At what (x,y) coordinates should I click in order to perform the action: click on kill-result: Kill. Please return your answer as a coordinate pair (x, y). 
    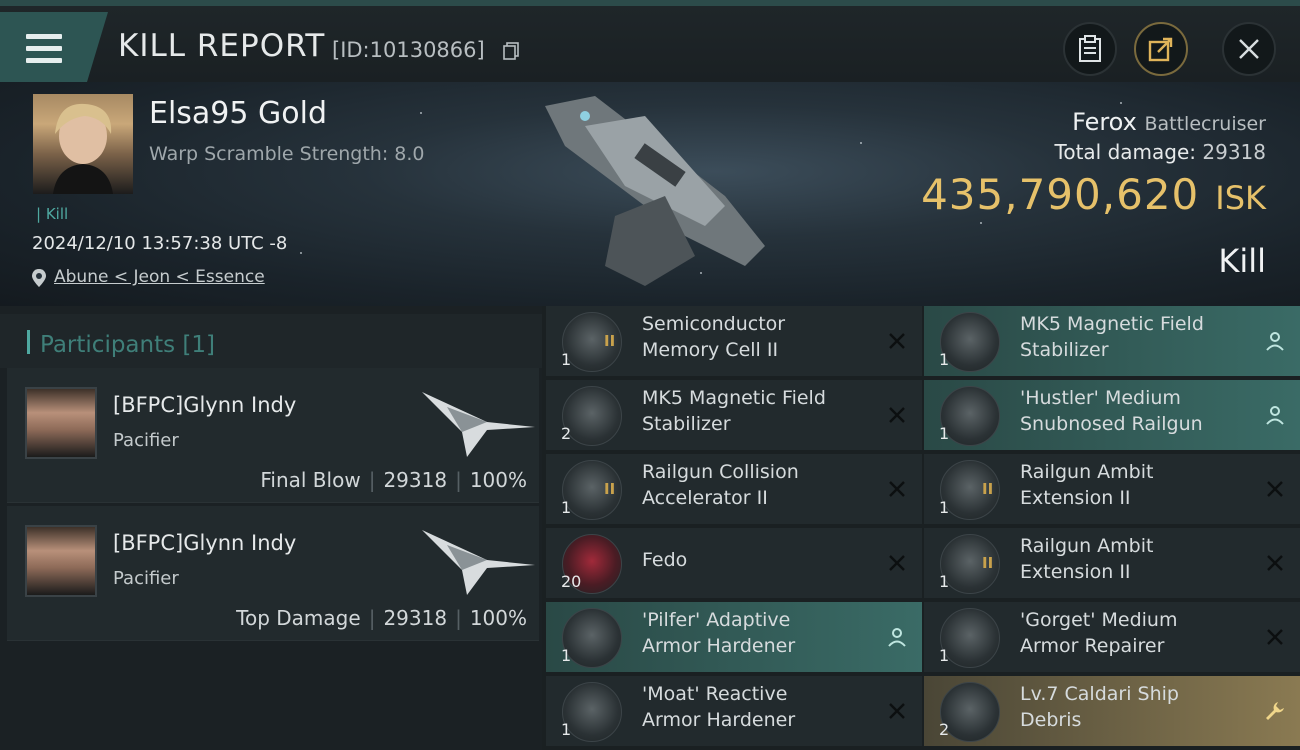
    Looking at the image, I should click on (1242, 261).